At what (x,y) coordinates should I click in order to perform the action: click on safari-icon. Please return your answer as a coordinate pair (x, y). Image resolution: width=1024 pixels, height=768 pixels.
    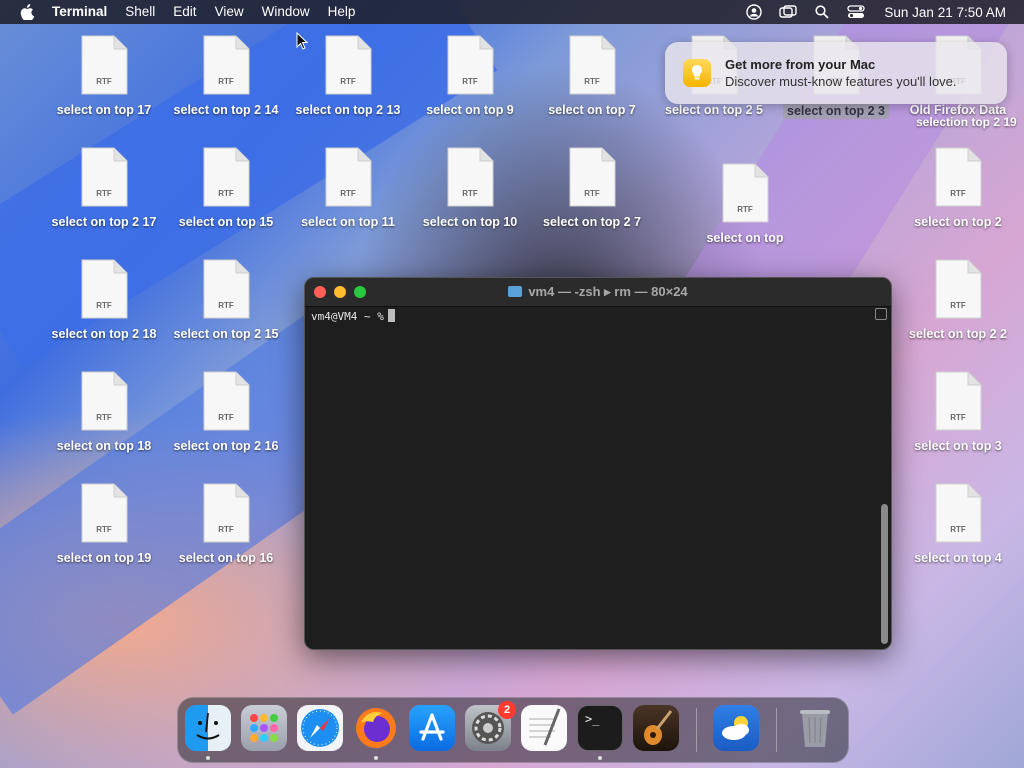
    Looking at the image, I should click on (320, 728).